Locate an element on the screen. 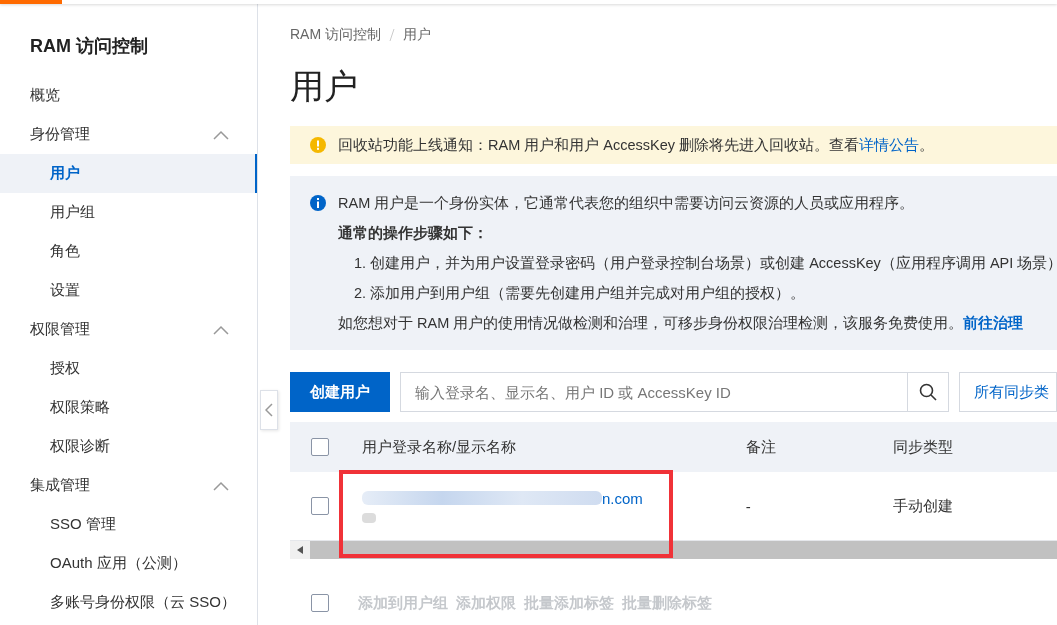 The height and width of the screenshot is (625, 1057). redaction-mark is located at coordinates (369, 517).